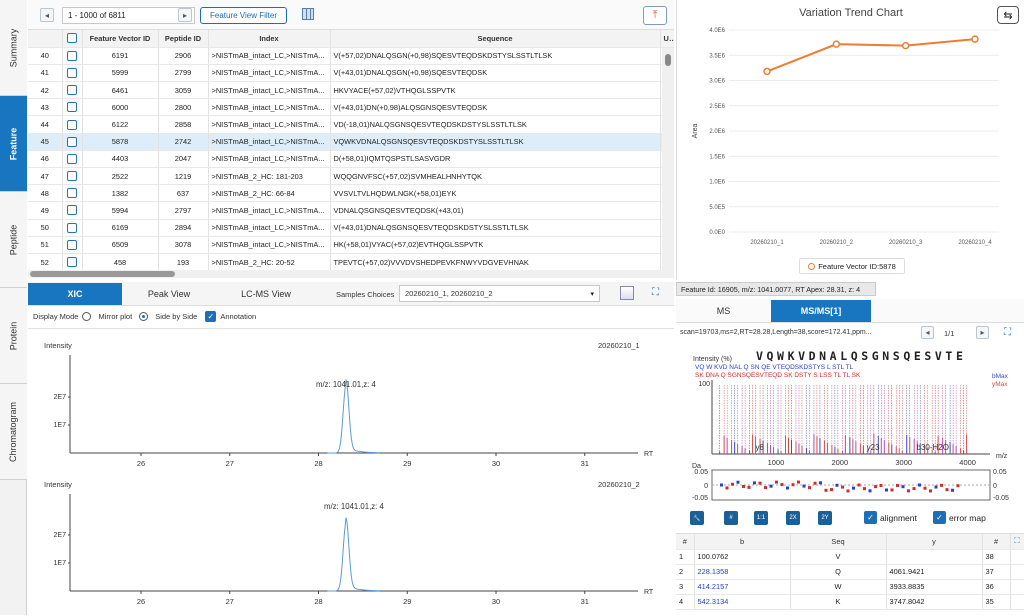 The width and height of the screenshot is (1024, 616). What do you see at coordinates (266, 294) in the screenshot?
I see `tab-lc-ms-view: LC-MS View` at bounding box center [266, 294].